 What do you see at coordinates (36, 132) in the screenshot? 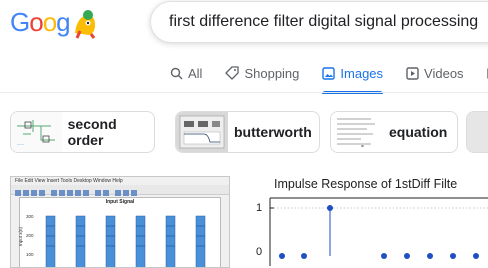
I see `chip-thumbnail: ~~~` at bounding box center [36, 132].